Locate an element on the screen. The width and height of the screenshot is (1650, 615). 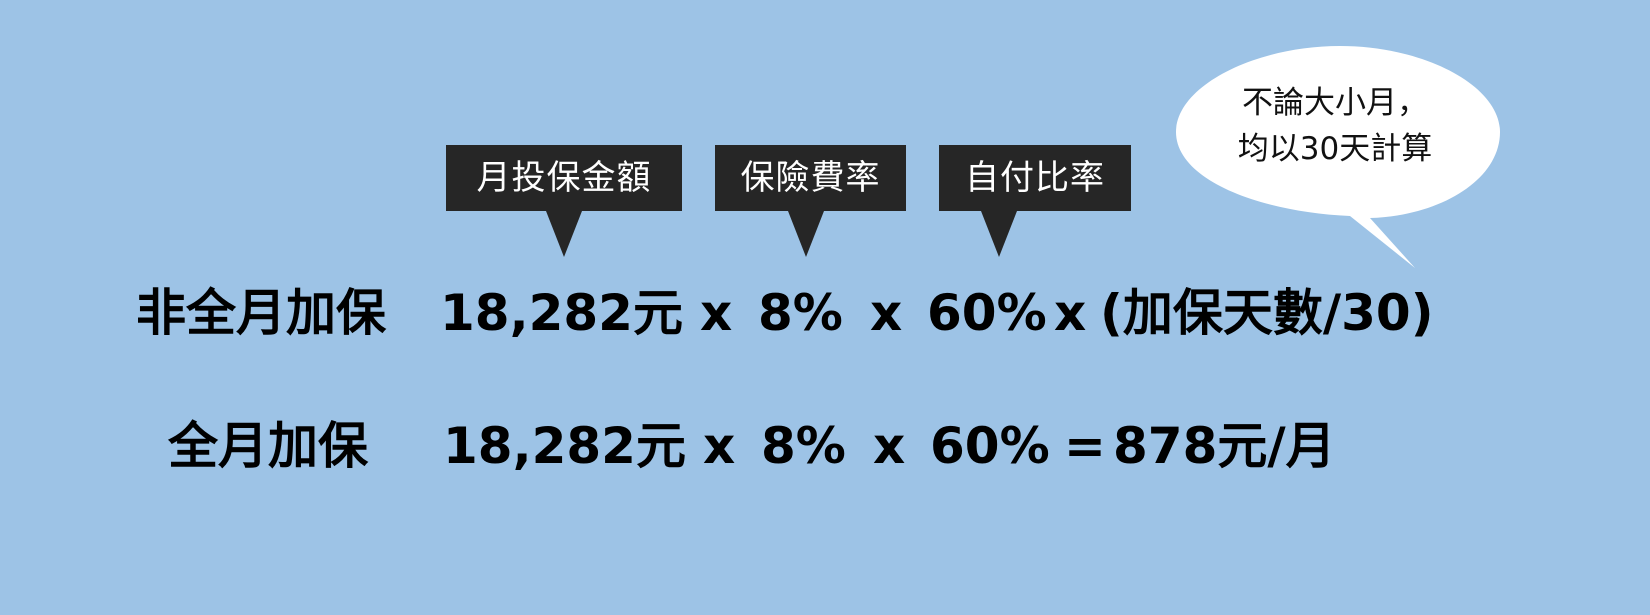
full-month-label: 全月加保 is located at coordinates (268, 446).